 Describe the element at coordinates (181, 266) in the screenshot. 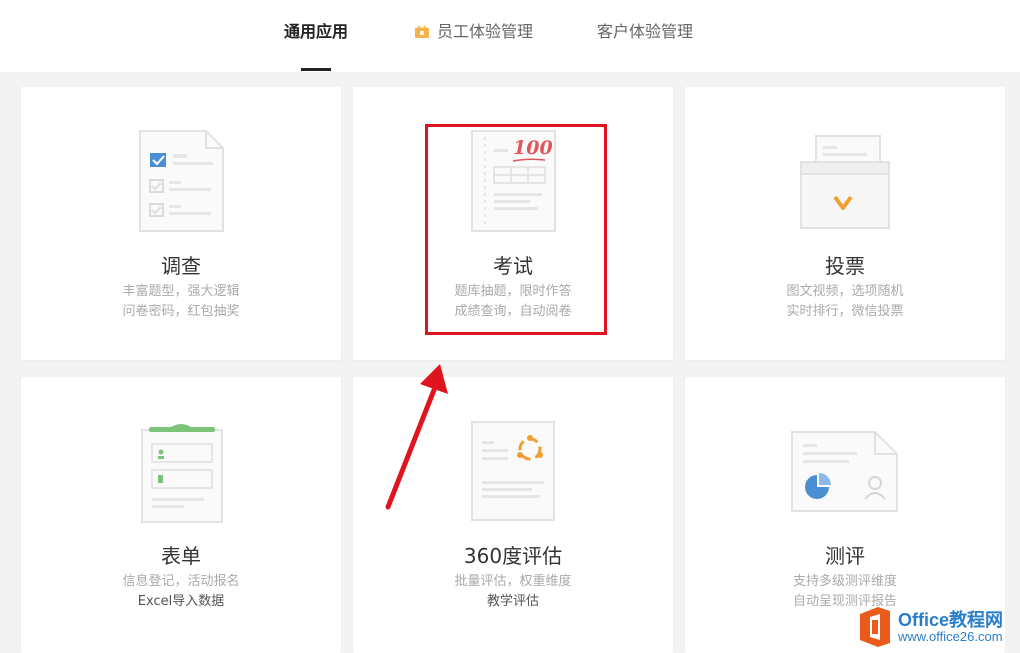

I see `card-title: 调查` at that location.